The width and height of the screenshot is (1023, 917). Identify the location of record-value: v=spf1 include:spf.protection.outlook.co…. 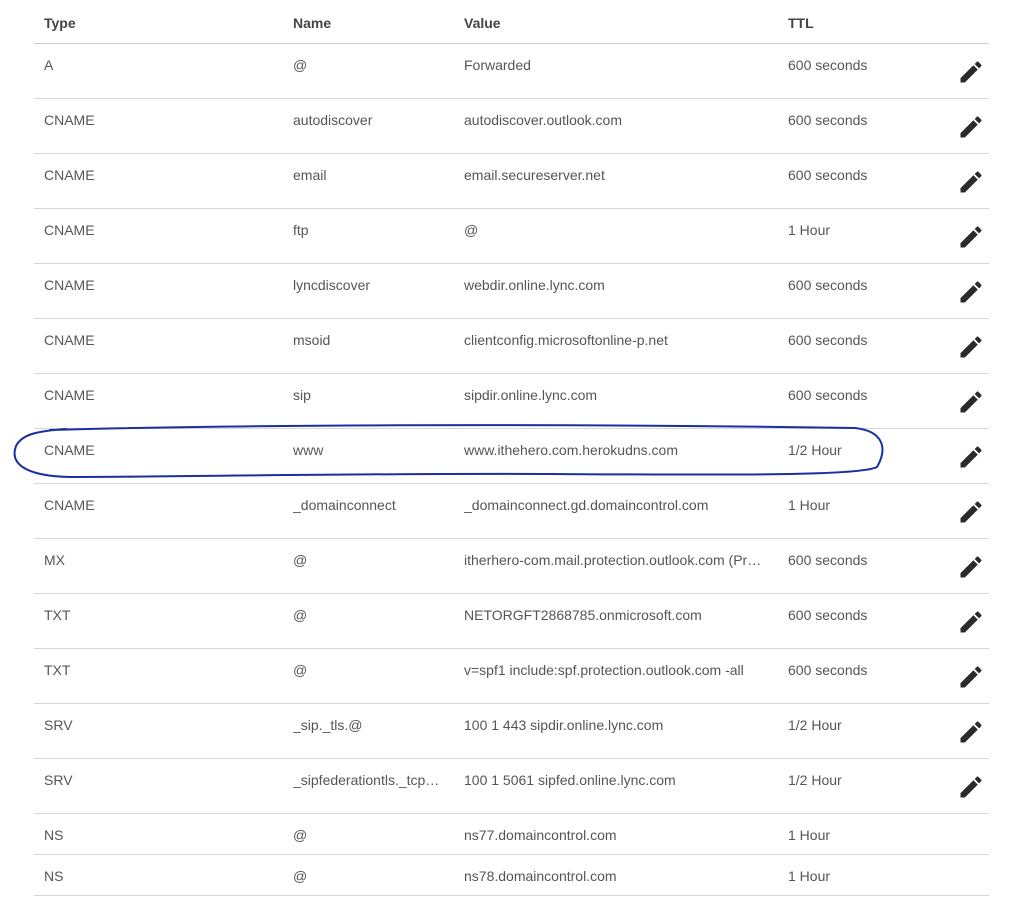
(604, 670).